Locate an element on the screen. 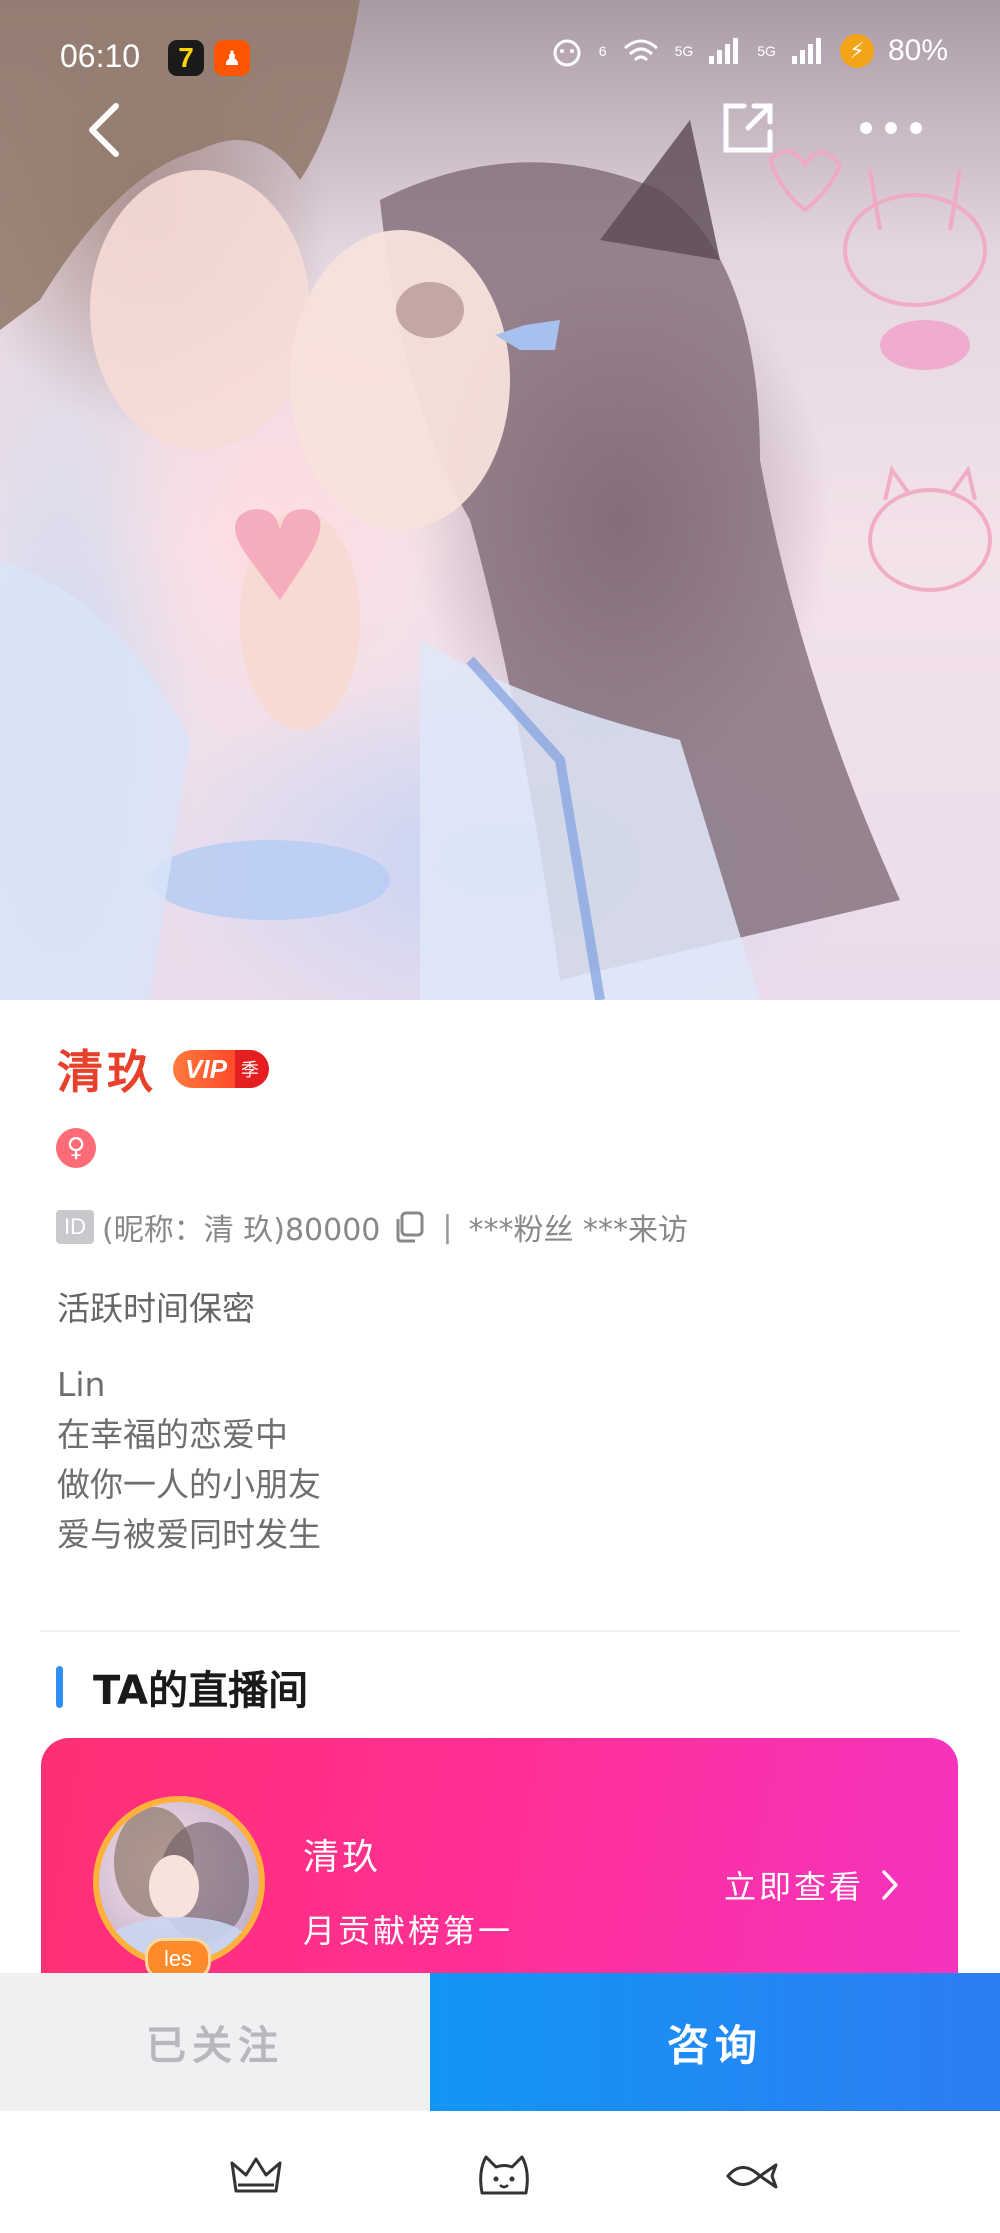 The width and height of the screenshot is (1000, 2233). back-arrow-icon is located at coordinates (105, 130).